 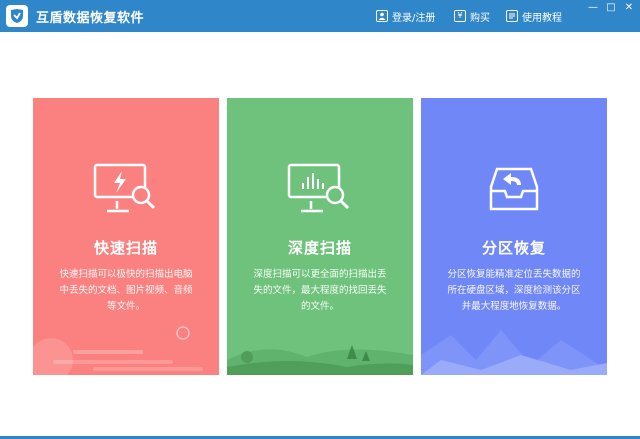 I want to click on deep-scan-title: 深度扫描, so click(x=319, y=248).